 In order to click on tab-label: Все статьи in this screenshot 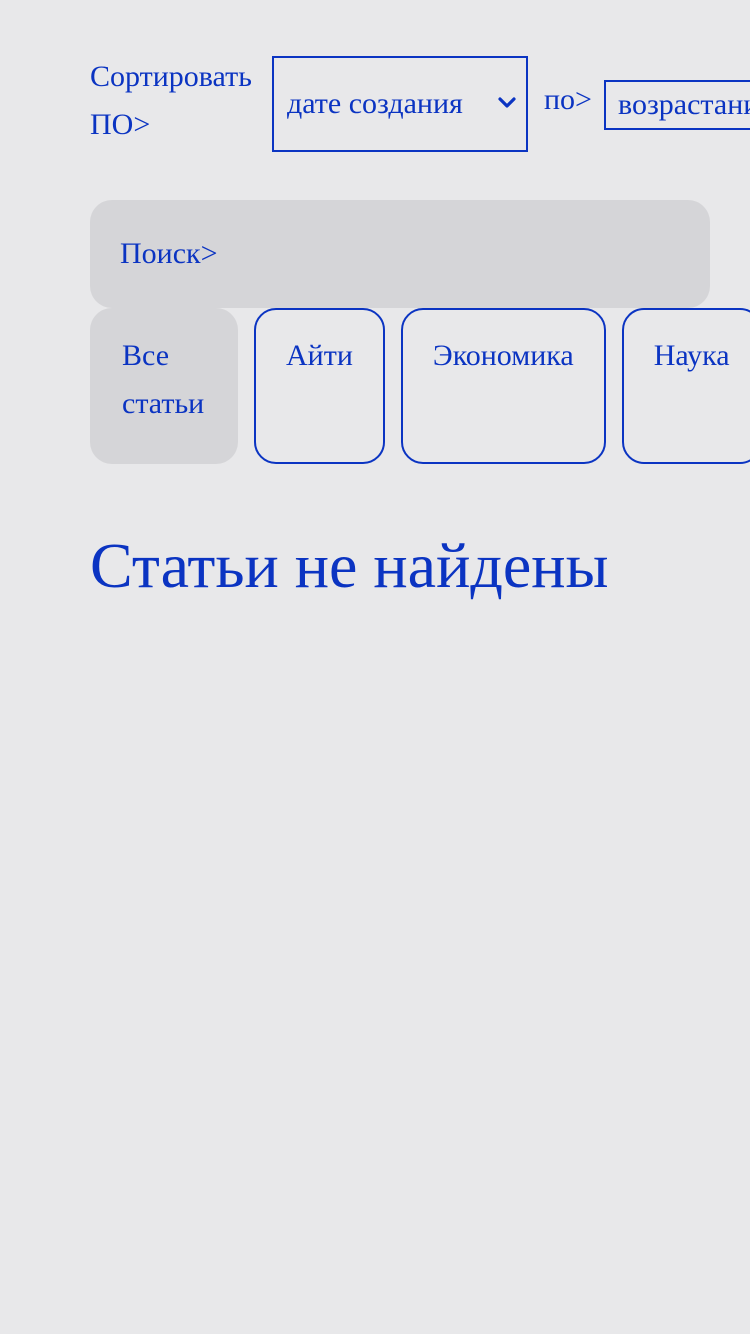, I will do `click(163, 379)`.